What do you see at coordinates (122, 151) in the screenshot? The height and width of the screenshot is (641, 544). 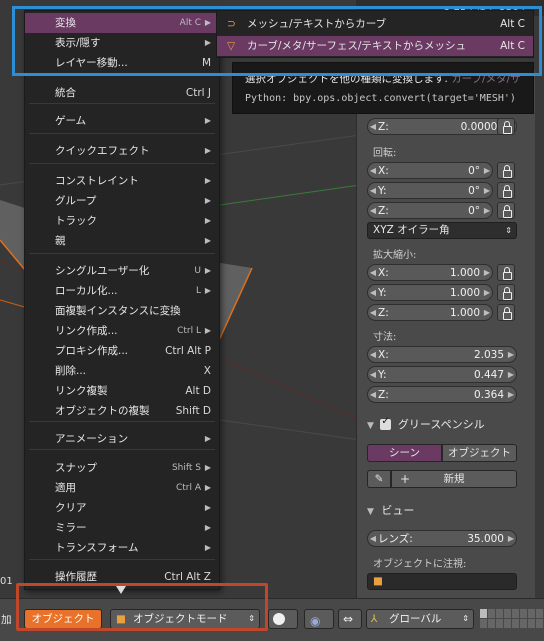 I see `menu-item: クイックエフェクト ▶` at bounding box center [122, 151].